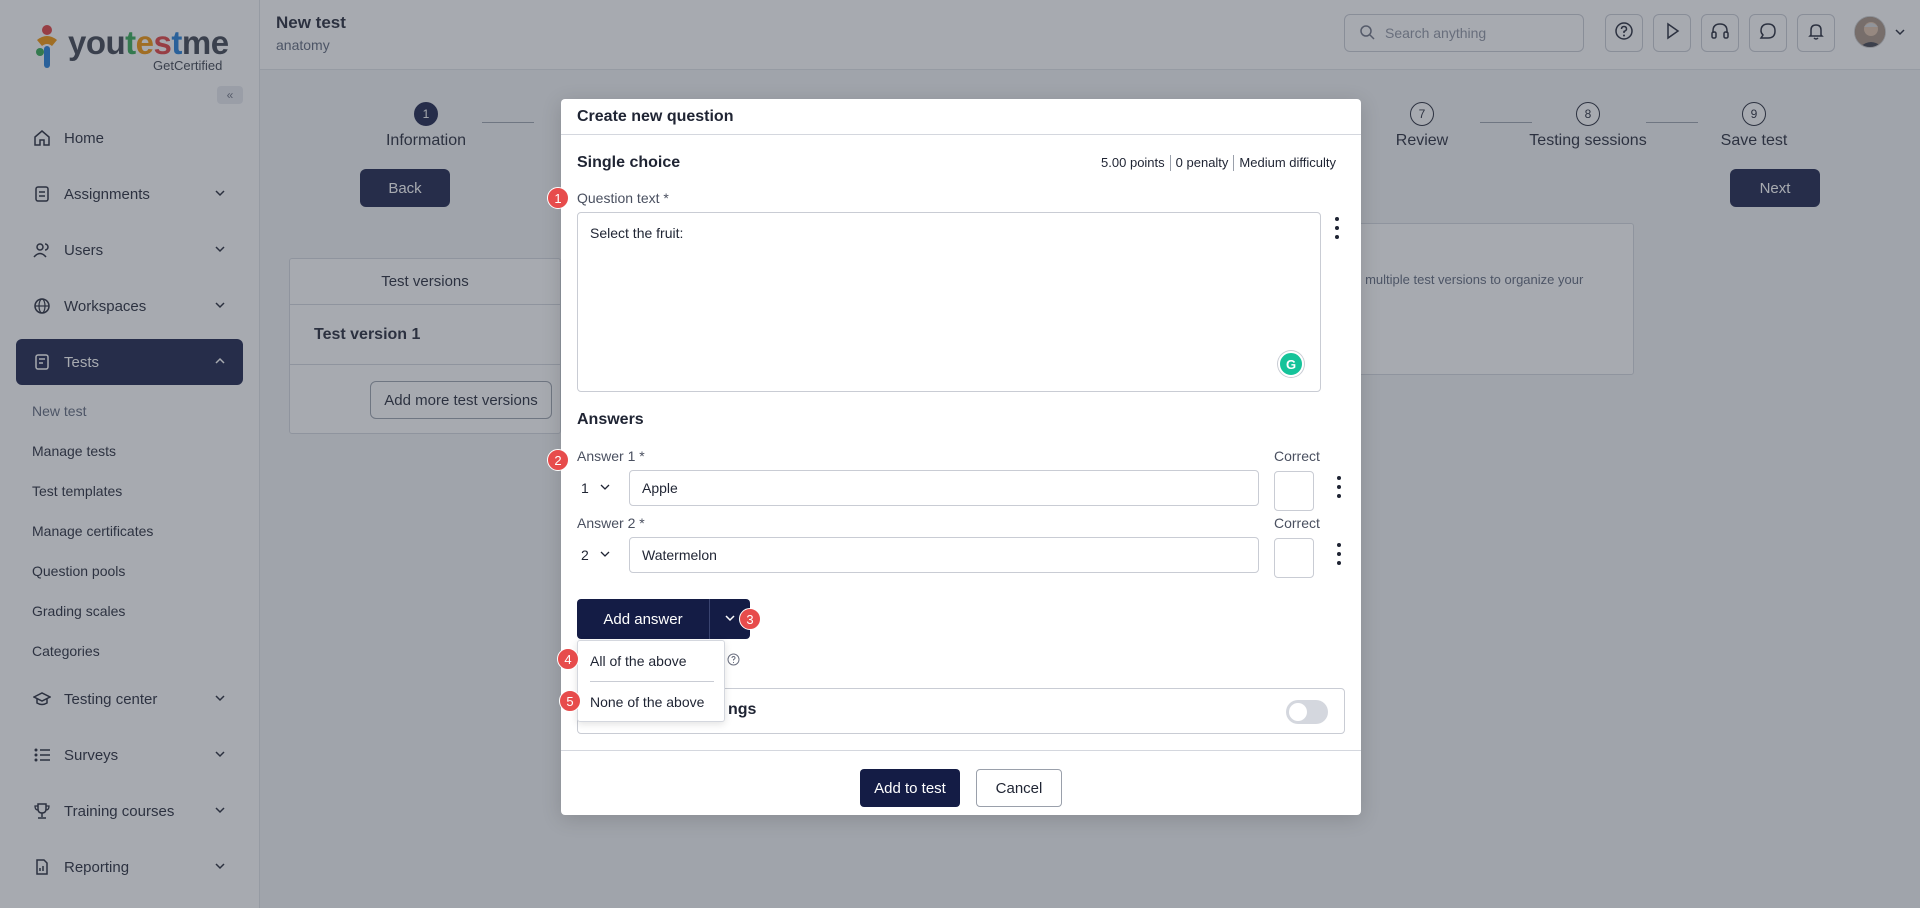  What do you see at coordinates (1133, 163) in the screenshot?
I see `points-value: 5.00 points` at bounding box center [1133, 163].